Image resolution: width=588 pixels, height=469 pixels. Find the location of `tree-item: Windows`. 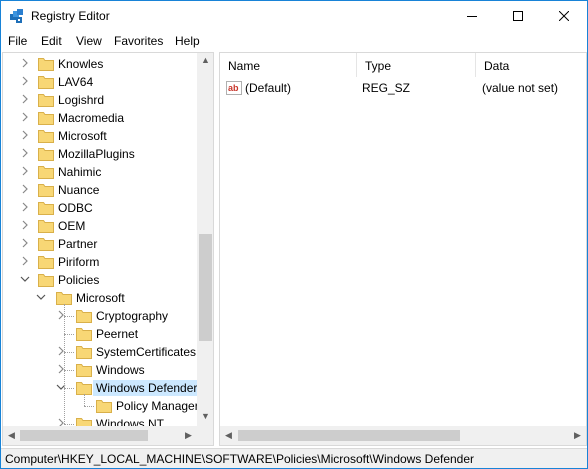

tree-item: Windows is located at coordinates (101, 370).